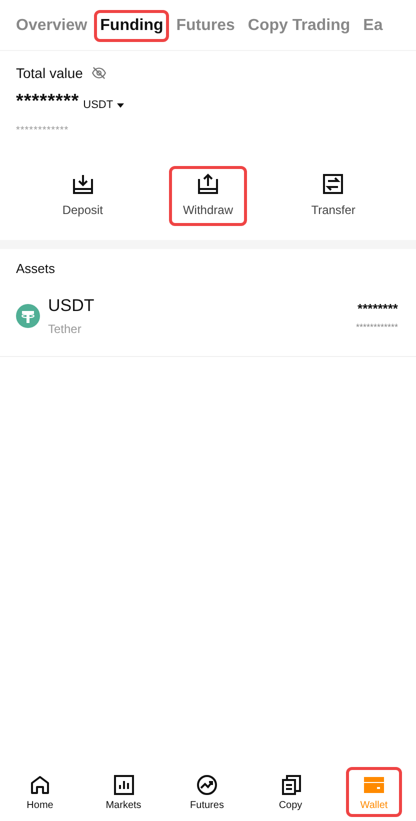 This screenshot has height=821, width=416. I want to click on nav-item: Copy, so click(290, 792).